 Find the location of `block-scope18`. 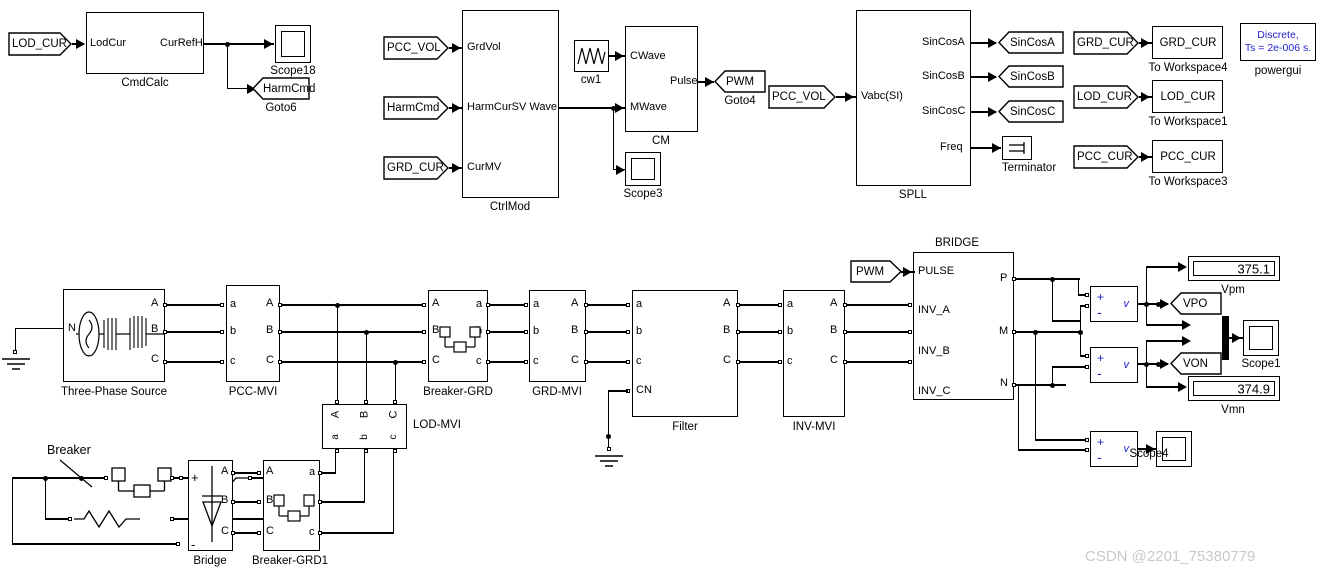

block-scope18 is located at coordinates (293, 44).